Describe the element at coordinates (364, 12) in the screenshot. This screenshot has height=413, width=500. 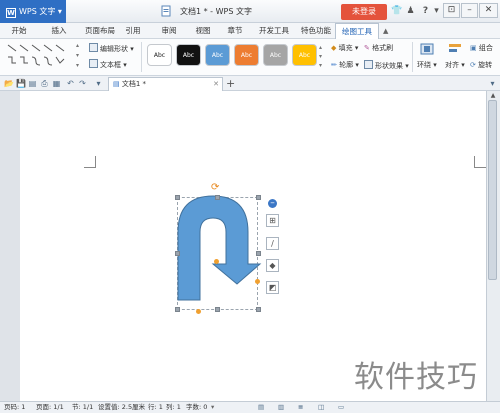
I see `login-button: 未登录` at that location.